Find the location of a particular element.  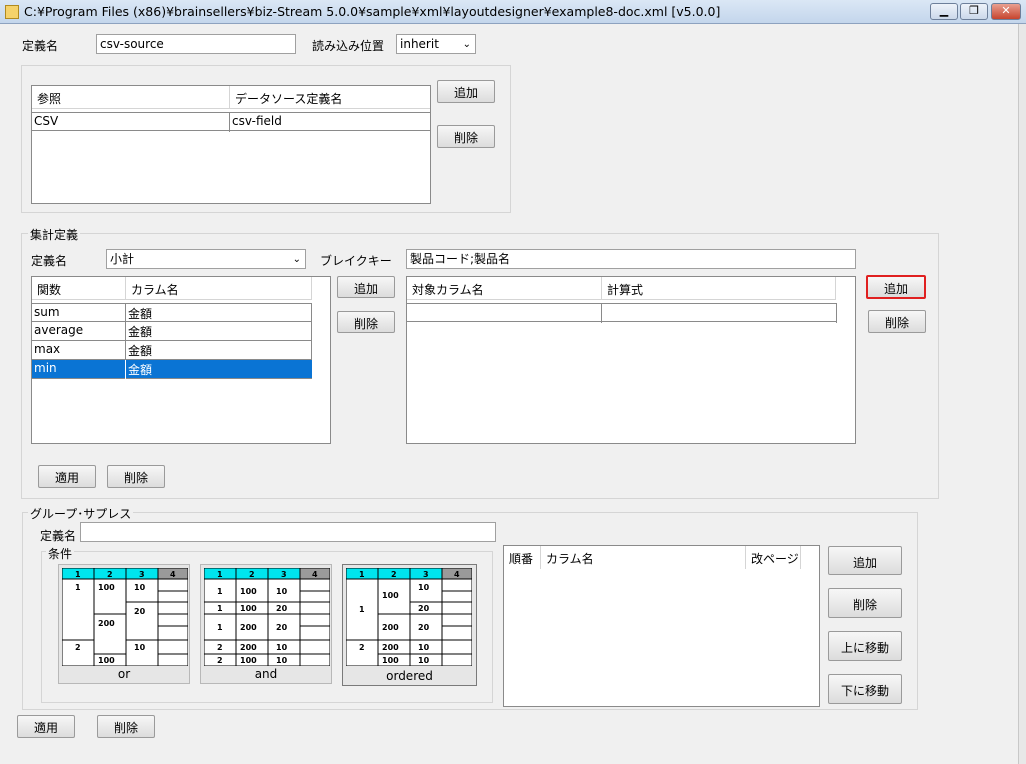

function-delete-button: 削除 is located at coordinates (366, 322).